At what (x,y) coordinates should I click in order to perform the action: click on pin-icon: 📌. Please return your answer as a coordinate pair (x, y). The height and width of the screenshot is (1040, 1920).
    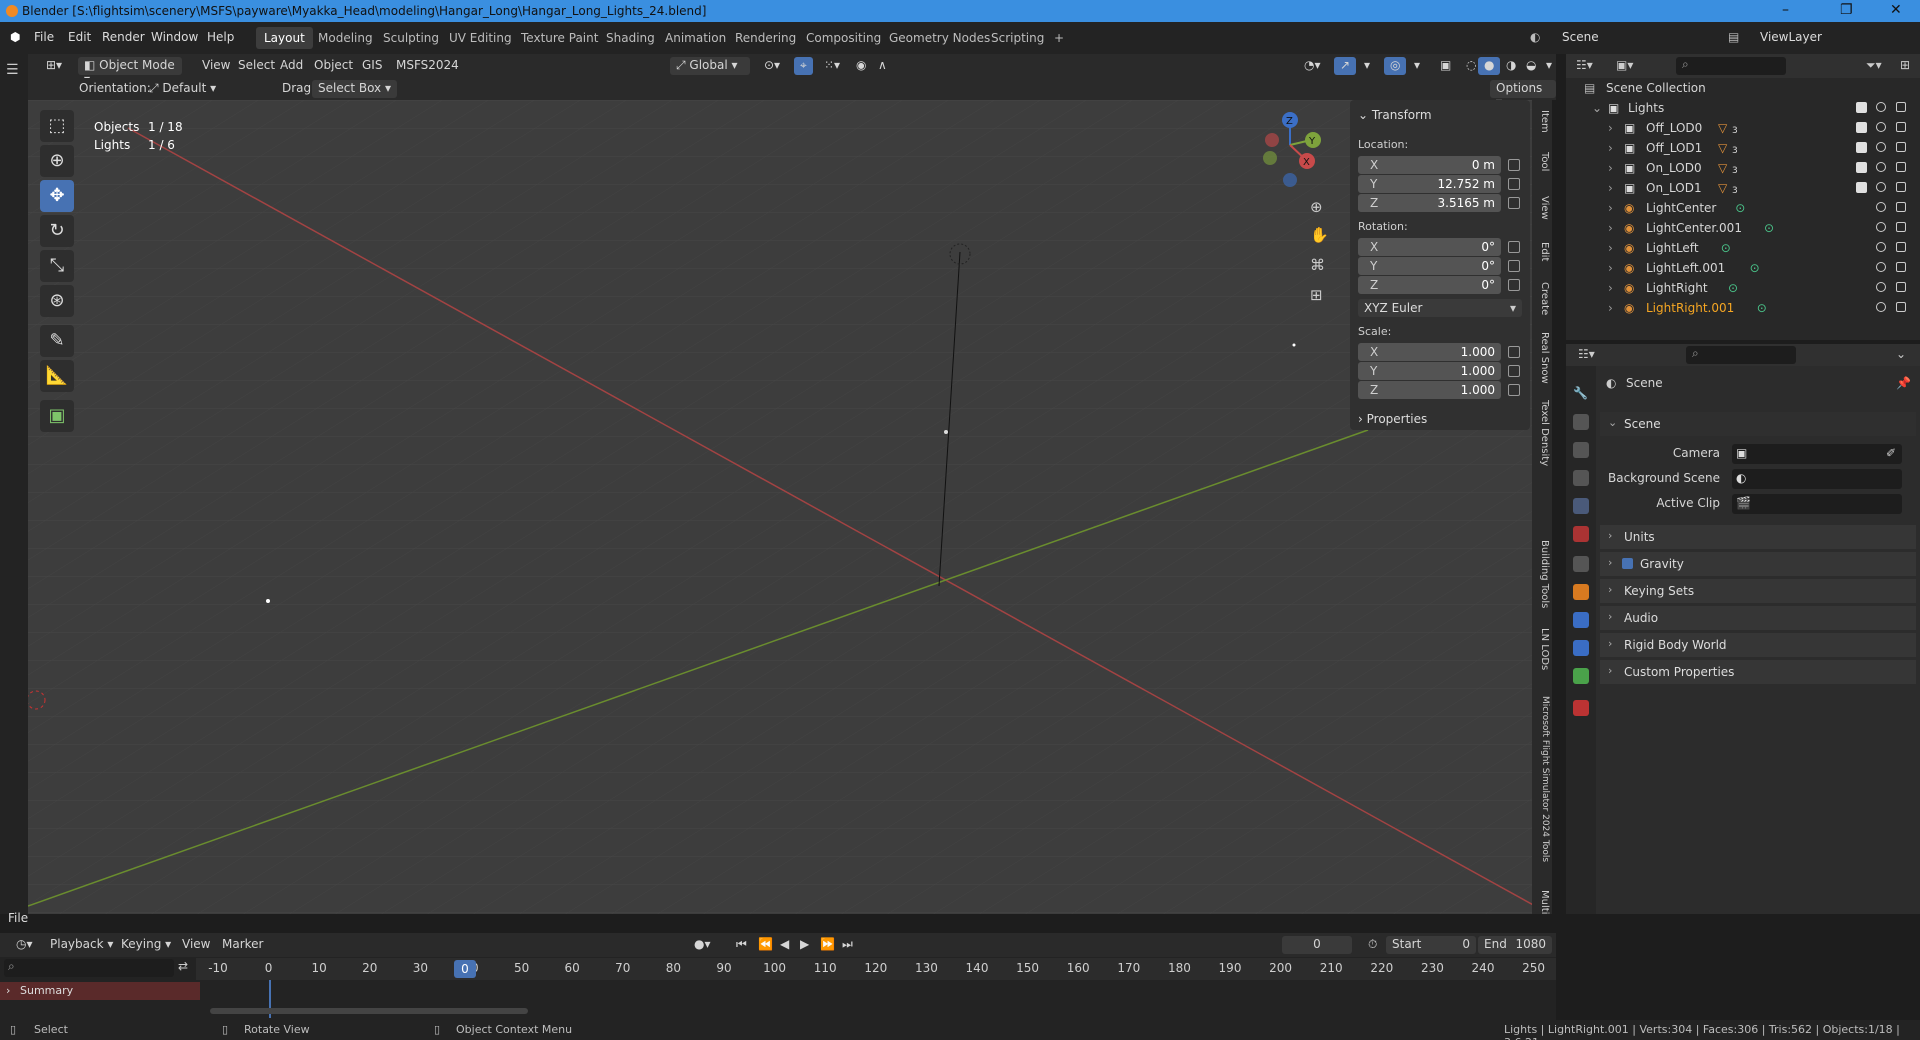
    Looking at the image, I should click on (1903, 383).